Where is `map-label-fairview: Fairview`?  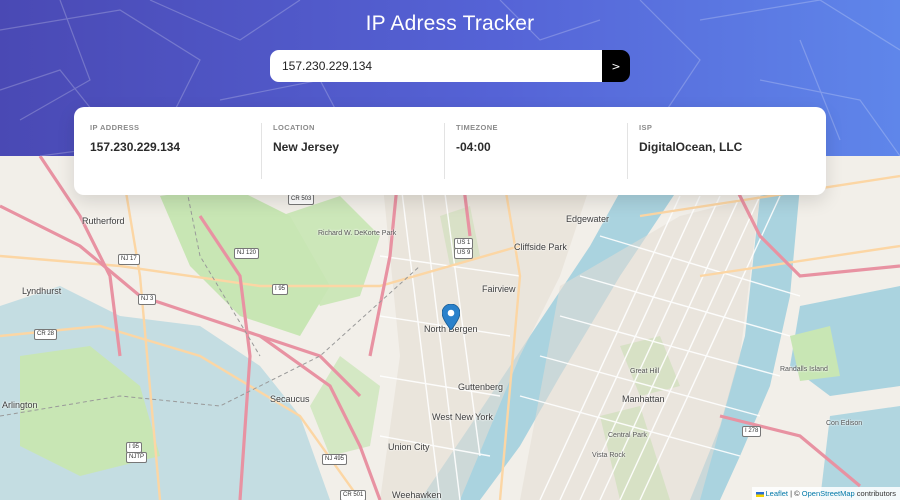
map-label-fairview: Fairview is located at coordinates (499, 289).